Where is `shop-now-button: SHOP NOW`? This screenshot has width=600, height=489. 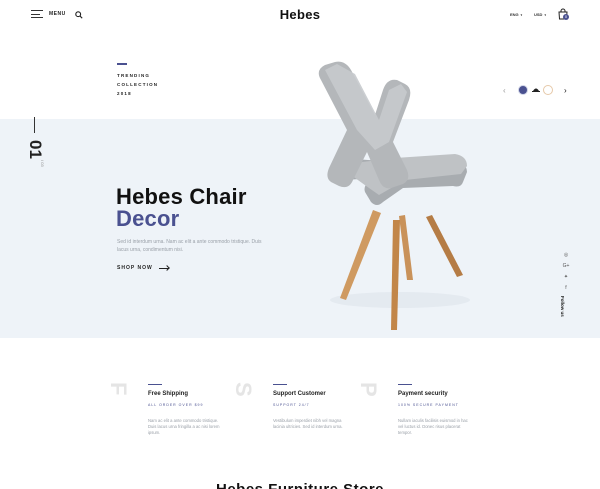
shop-now-button: SHOP NOW is located at coordinates (143, 268).